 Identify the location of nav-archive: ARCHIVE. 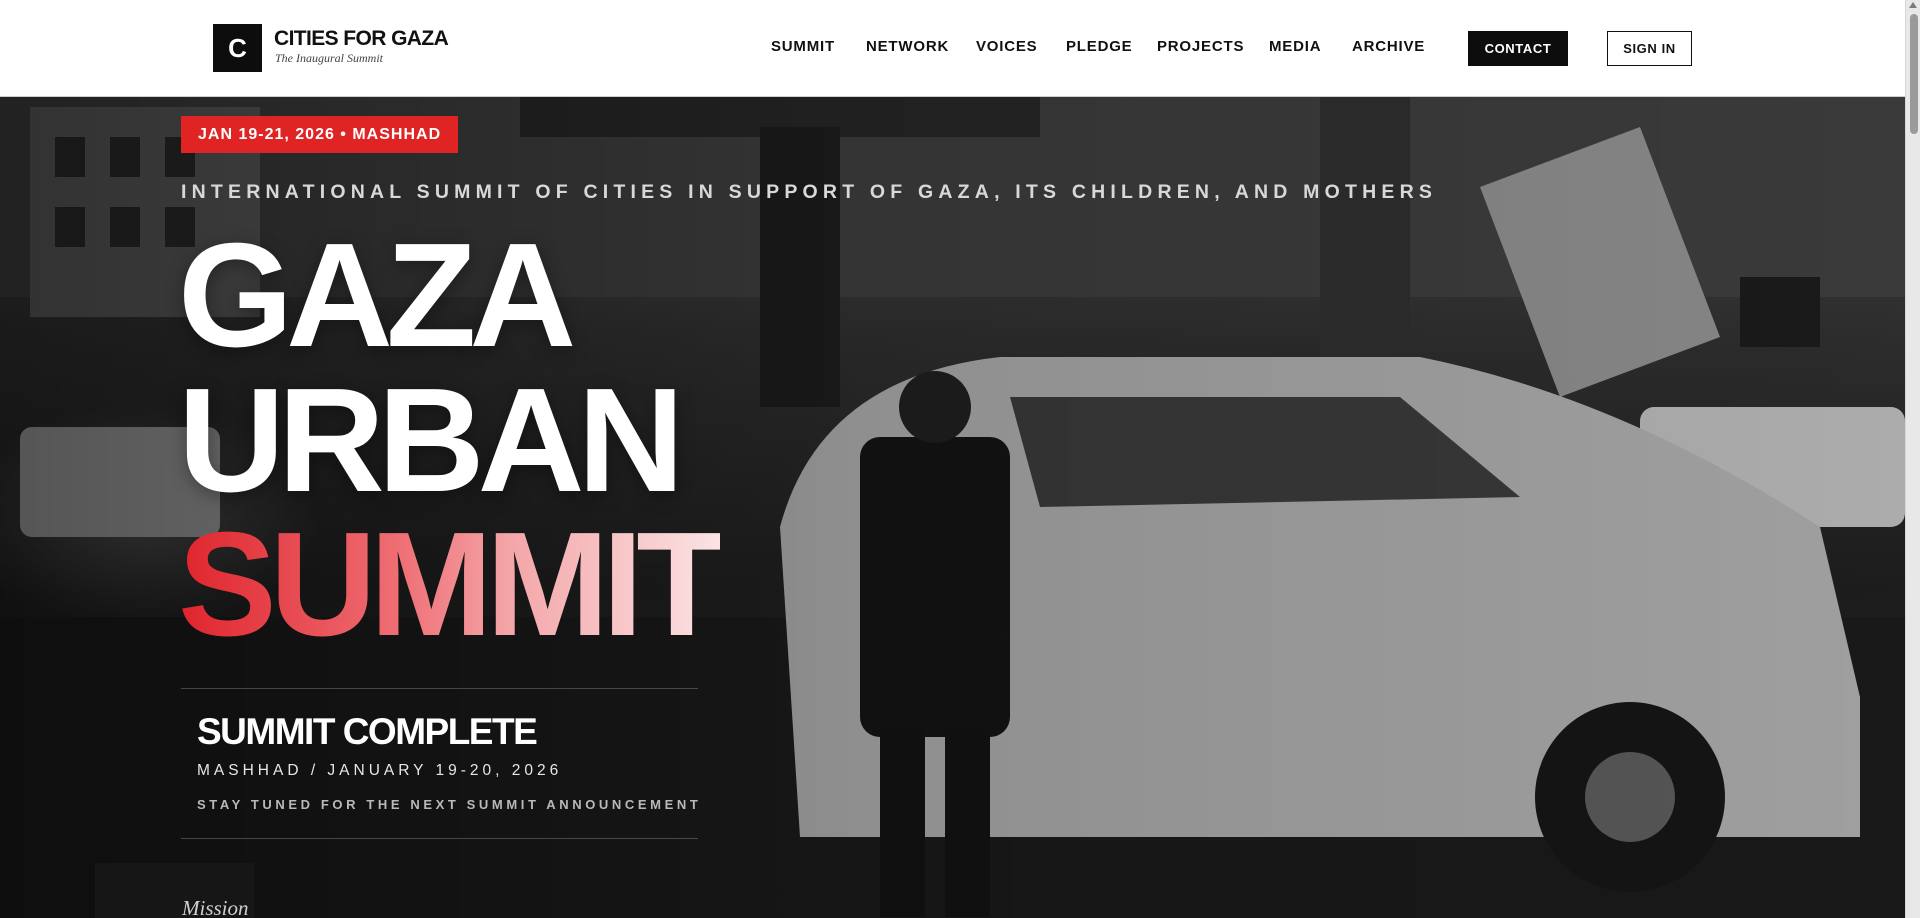
(1388, 46).